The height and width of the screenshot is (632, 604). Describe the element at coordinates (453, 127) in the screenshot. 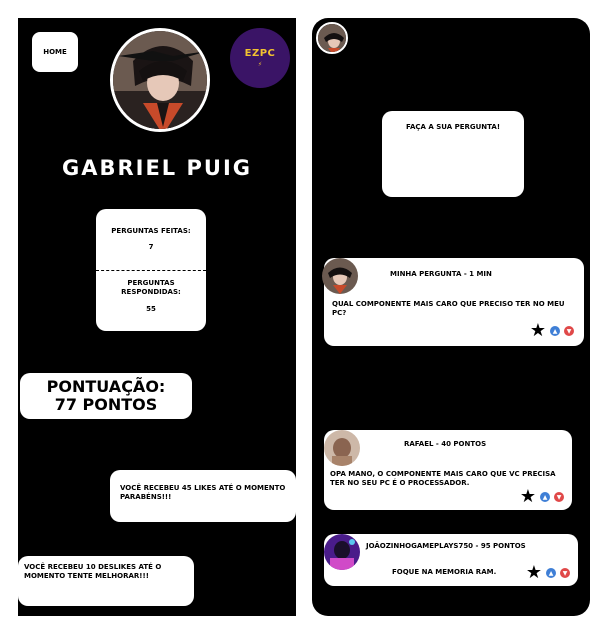

I see `ask-question-label: FAÇA A SUA PERGUNTA!` at that location.